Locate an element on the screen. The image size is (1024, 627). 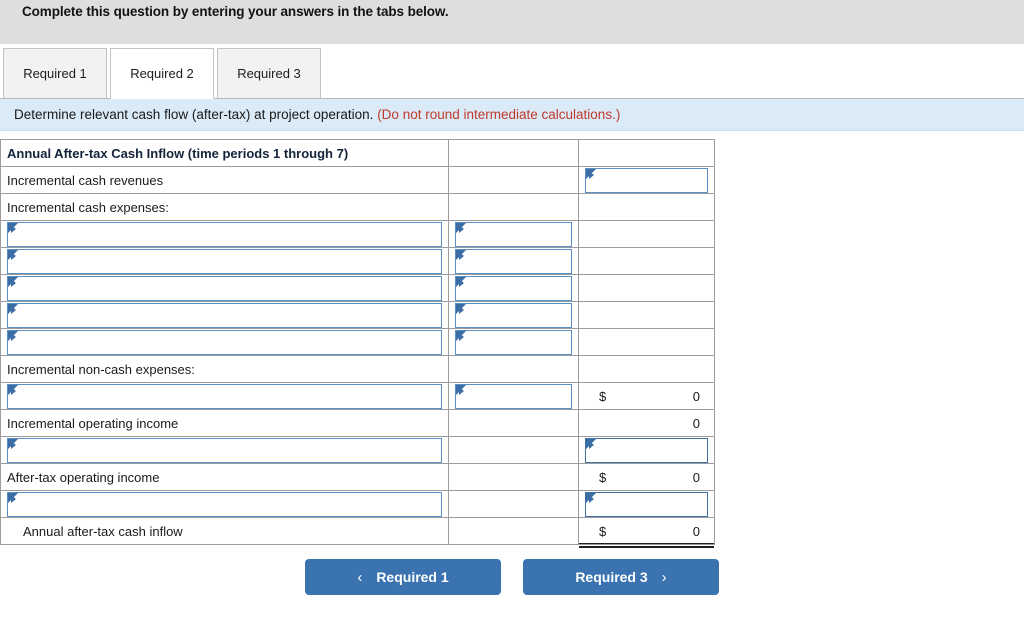
annual-after-tax-cash-inflow-cell: $ 0 is located at coordinates (646, 533).